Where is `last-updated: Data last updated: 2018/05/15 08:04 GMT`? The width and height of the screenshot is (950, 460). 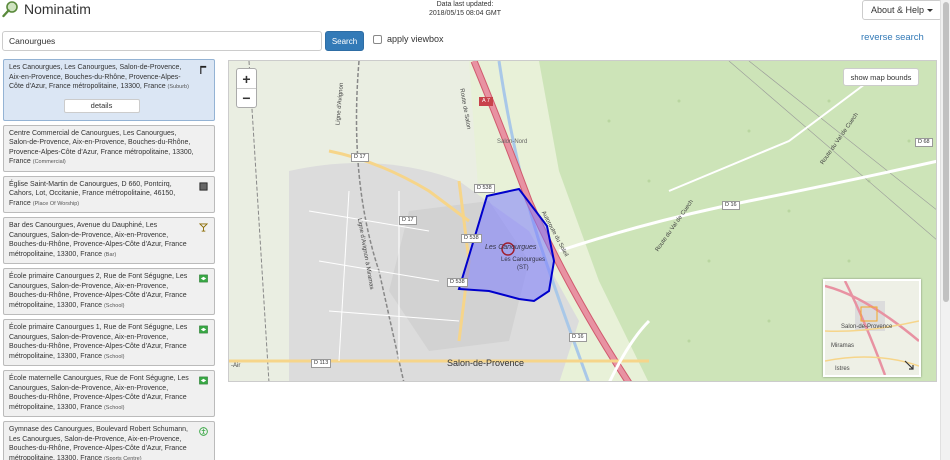 last-updated: Data last updated: 2018/05/15 08:04 GMT is located at coordinates (465, 9).